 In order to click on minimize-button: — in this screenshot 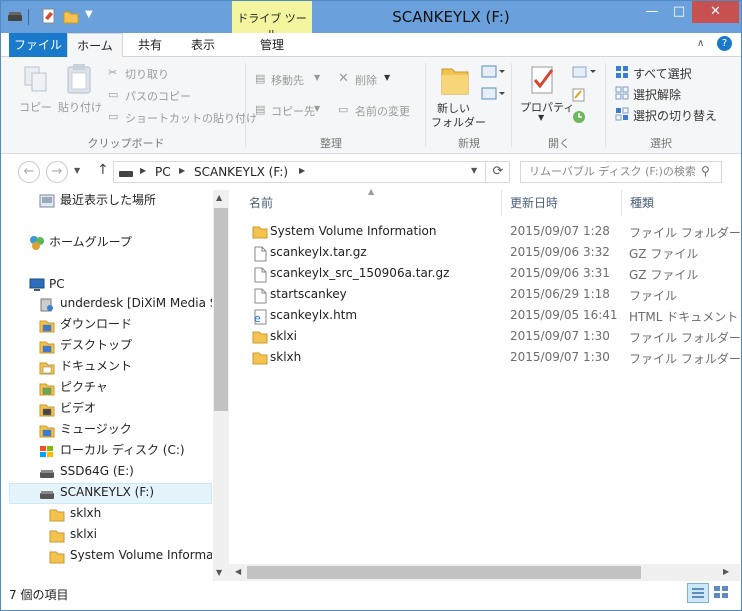, I will do `click(652, 12)`.